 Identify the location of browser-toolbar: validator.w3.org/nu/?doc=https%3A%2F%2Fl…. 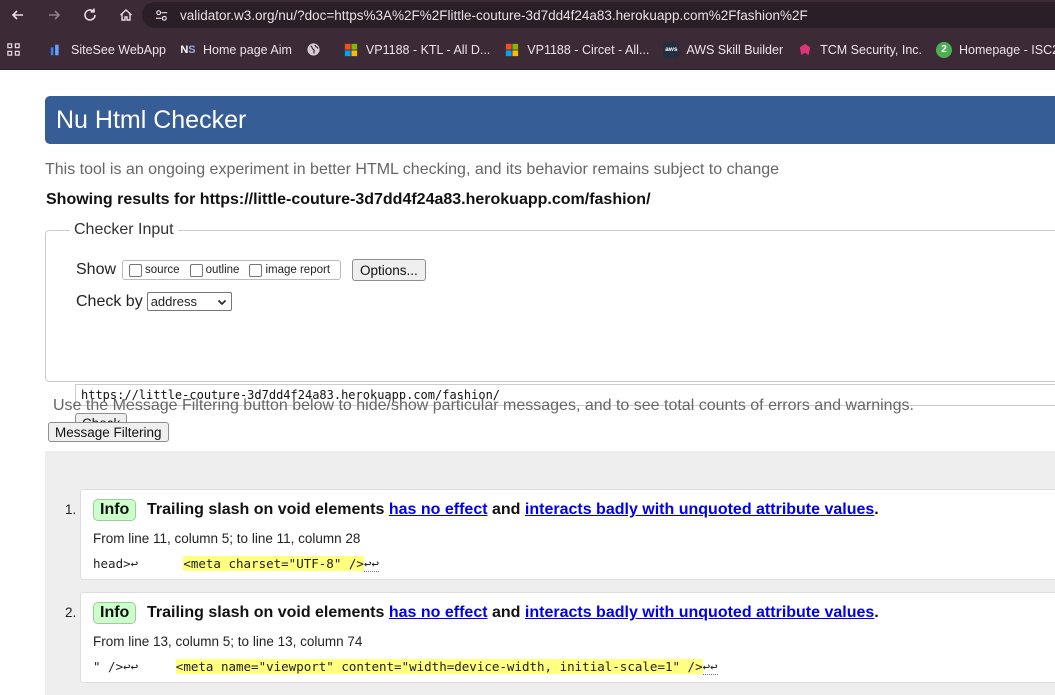
(527, 15).